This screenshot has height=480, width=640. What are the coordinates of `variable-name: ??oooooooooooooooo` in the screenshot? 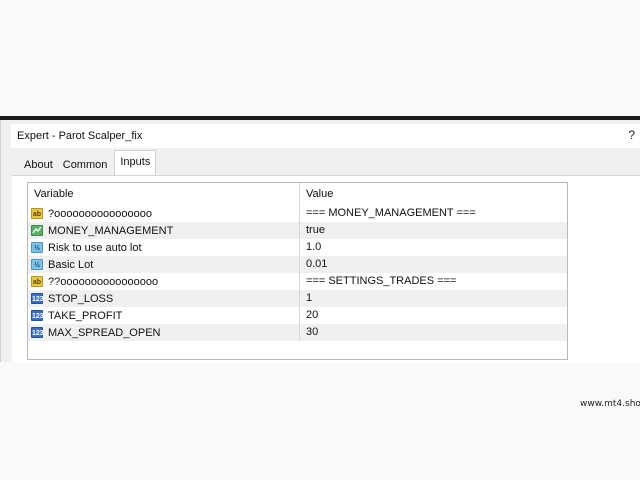 It's located at (103, 281).